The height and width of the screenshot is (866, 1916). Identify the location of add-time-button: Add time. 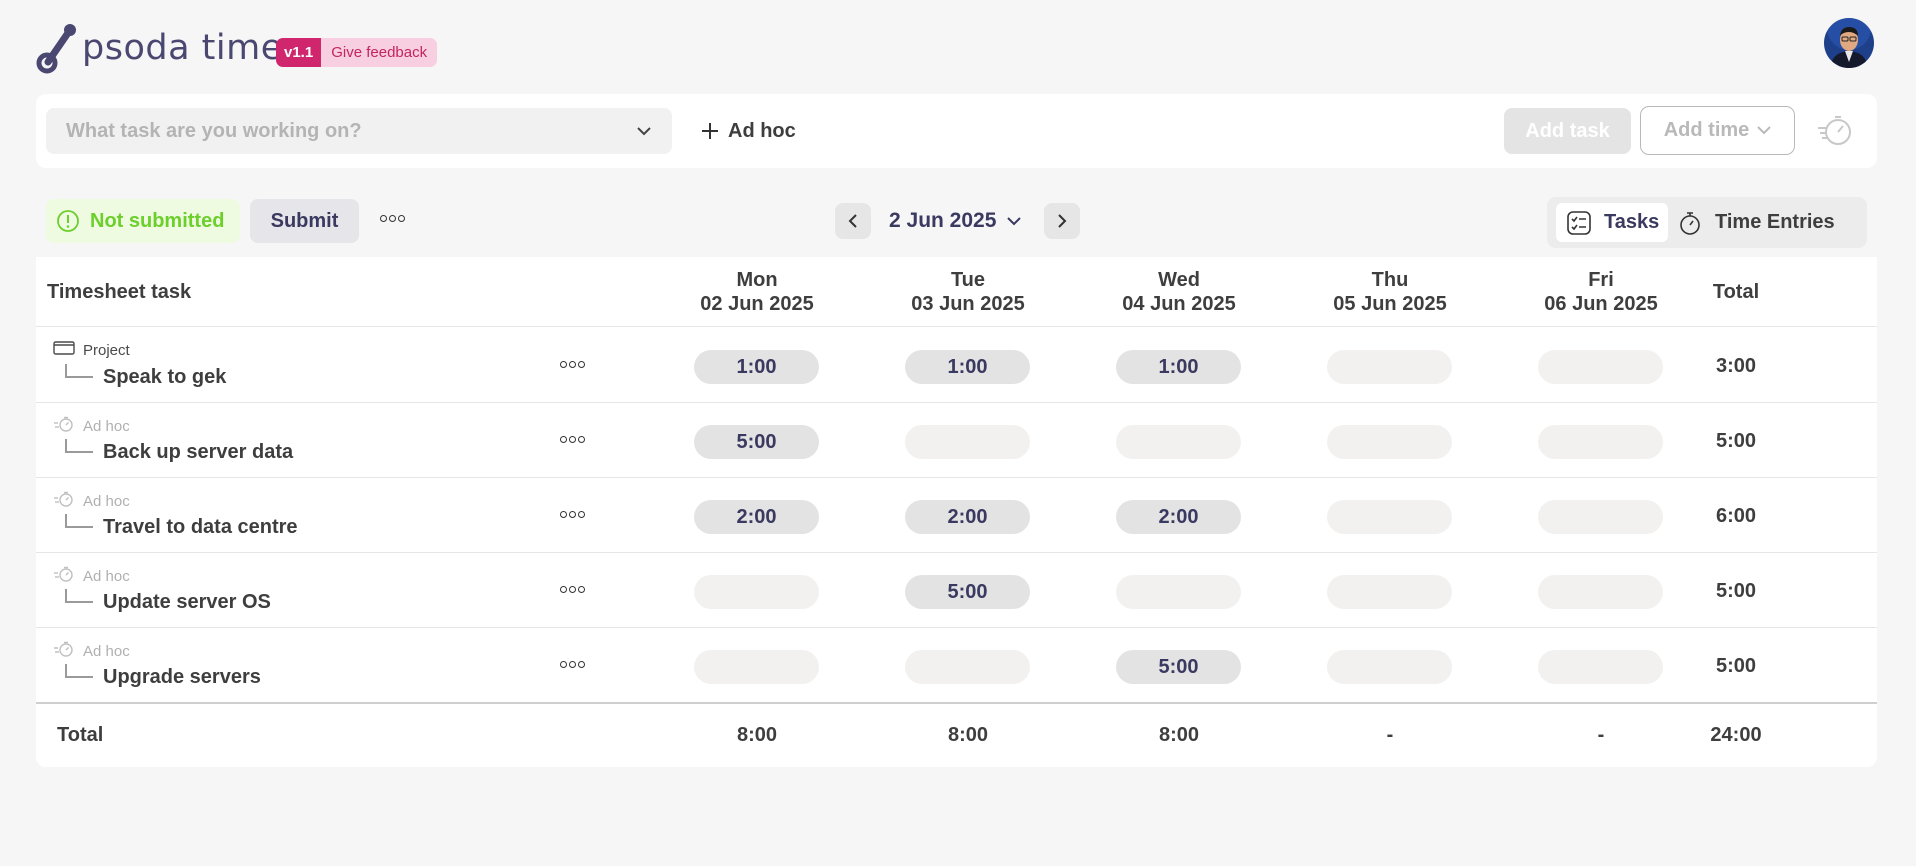
(1717, 130).